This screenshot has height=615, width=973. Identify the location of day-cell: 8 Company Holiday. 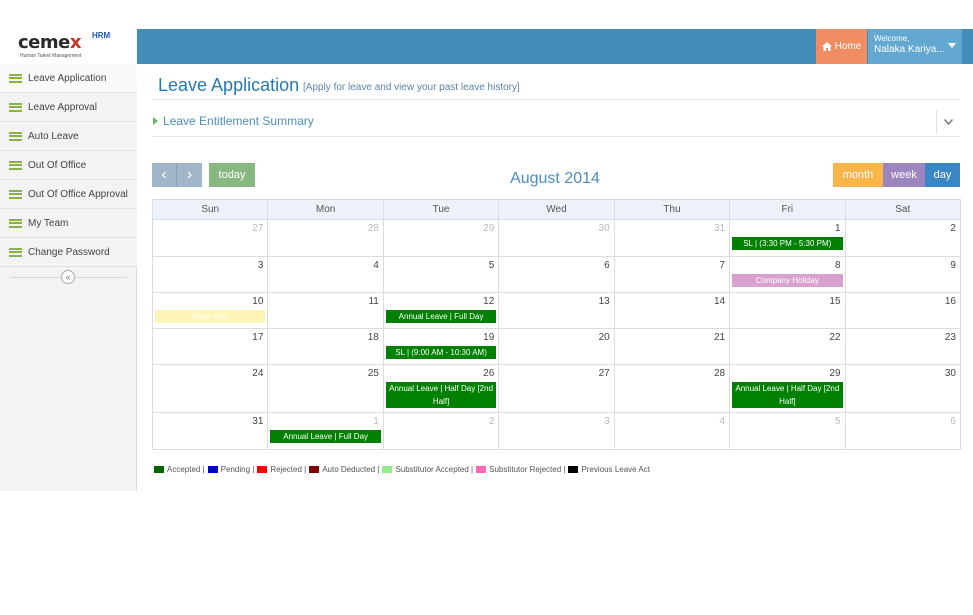
(788, 275).